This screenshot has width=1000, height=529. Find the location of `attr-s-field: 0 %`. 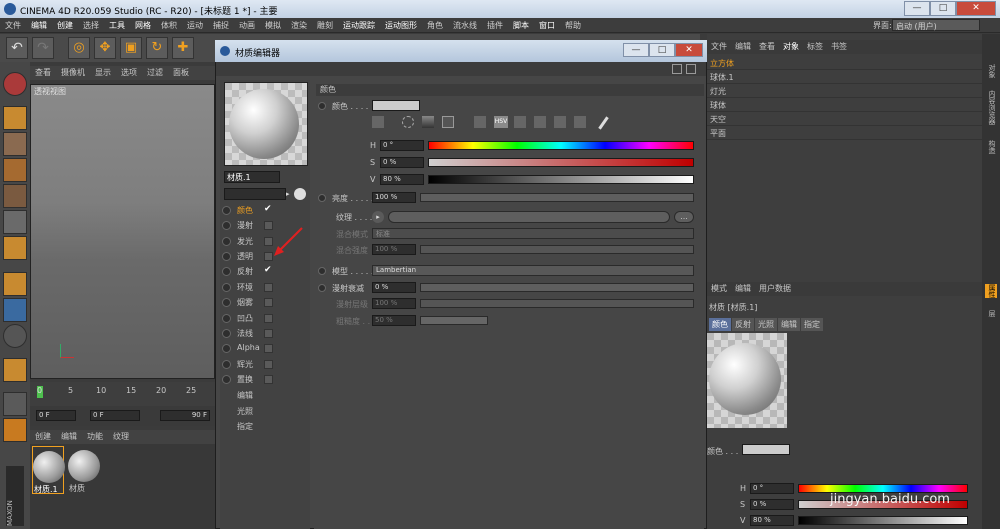

attr-s-field: 0 % is located at coordinates (772, 504).